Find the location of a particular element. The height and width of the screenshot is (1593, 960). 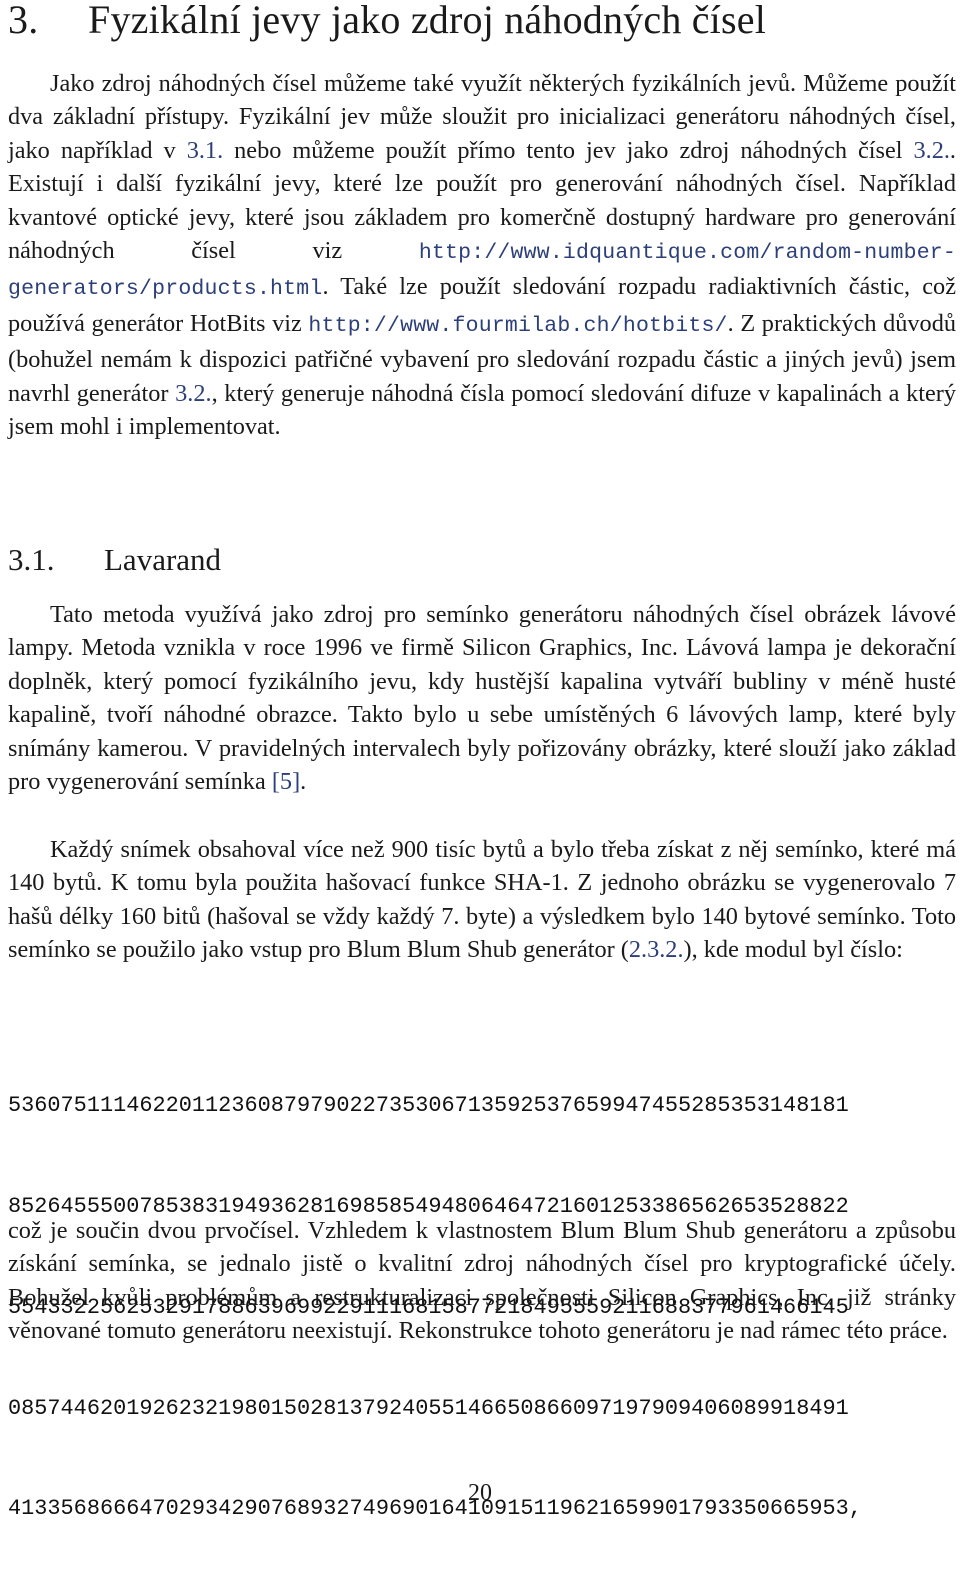

ref-3-1-link: 3.1. is located at coordinates (205, 150).